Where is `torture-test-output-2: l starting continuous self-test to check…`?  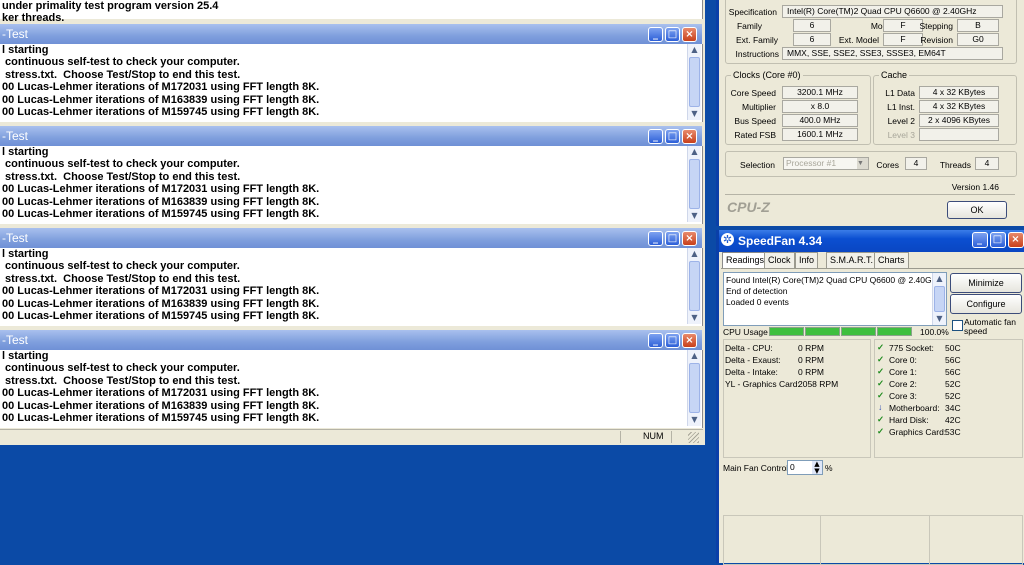
torture-test-output-2: l starting continuous self-test to check… is located at coordinates (351, 185).